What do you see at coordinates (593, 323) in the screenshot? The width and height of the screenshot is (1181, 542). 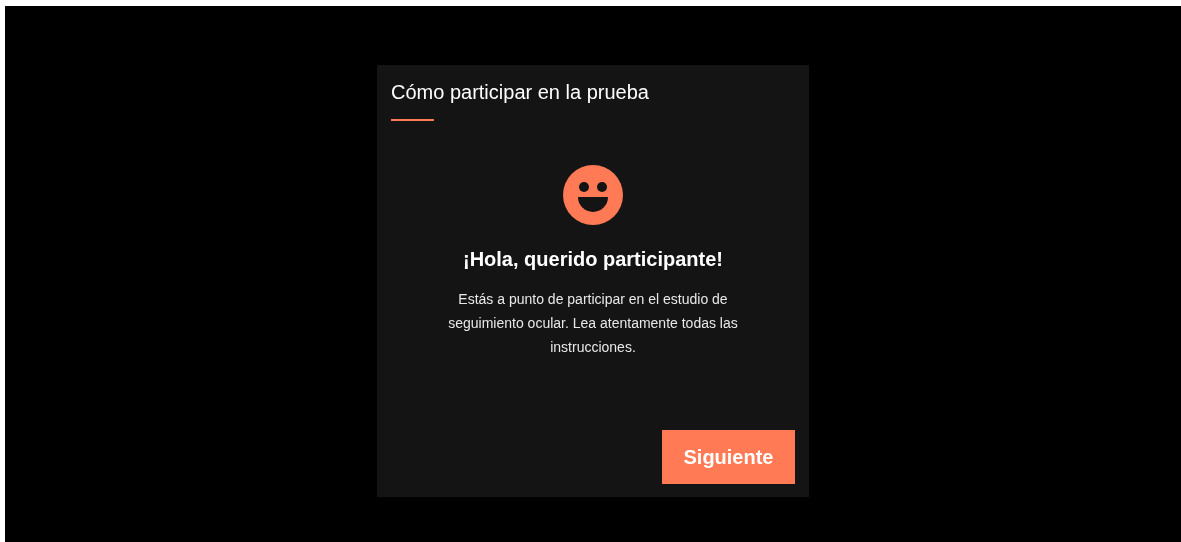 I see `intro-paragraph: Estás a punto de participar en el estudio de seguimiento ocular. Lea atentamente todas las instrucciones.` at bounding box center [593, 323].